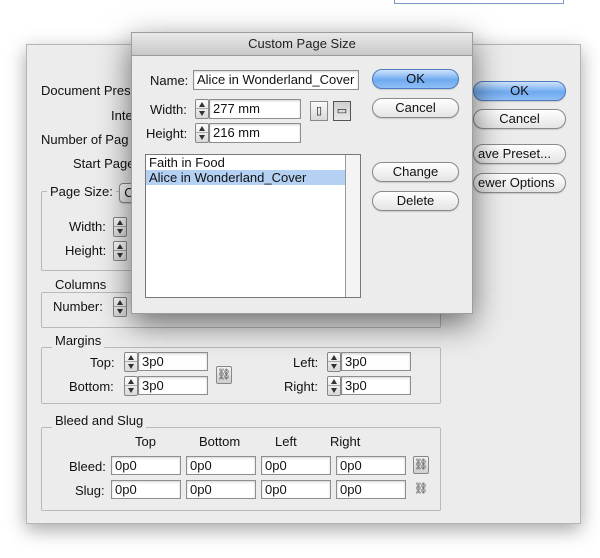 This screenshot has width=600, height=558. I want to click on margin-right-stepper-icon, so click(334, 386).